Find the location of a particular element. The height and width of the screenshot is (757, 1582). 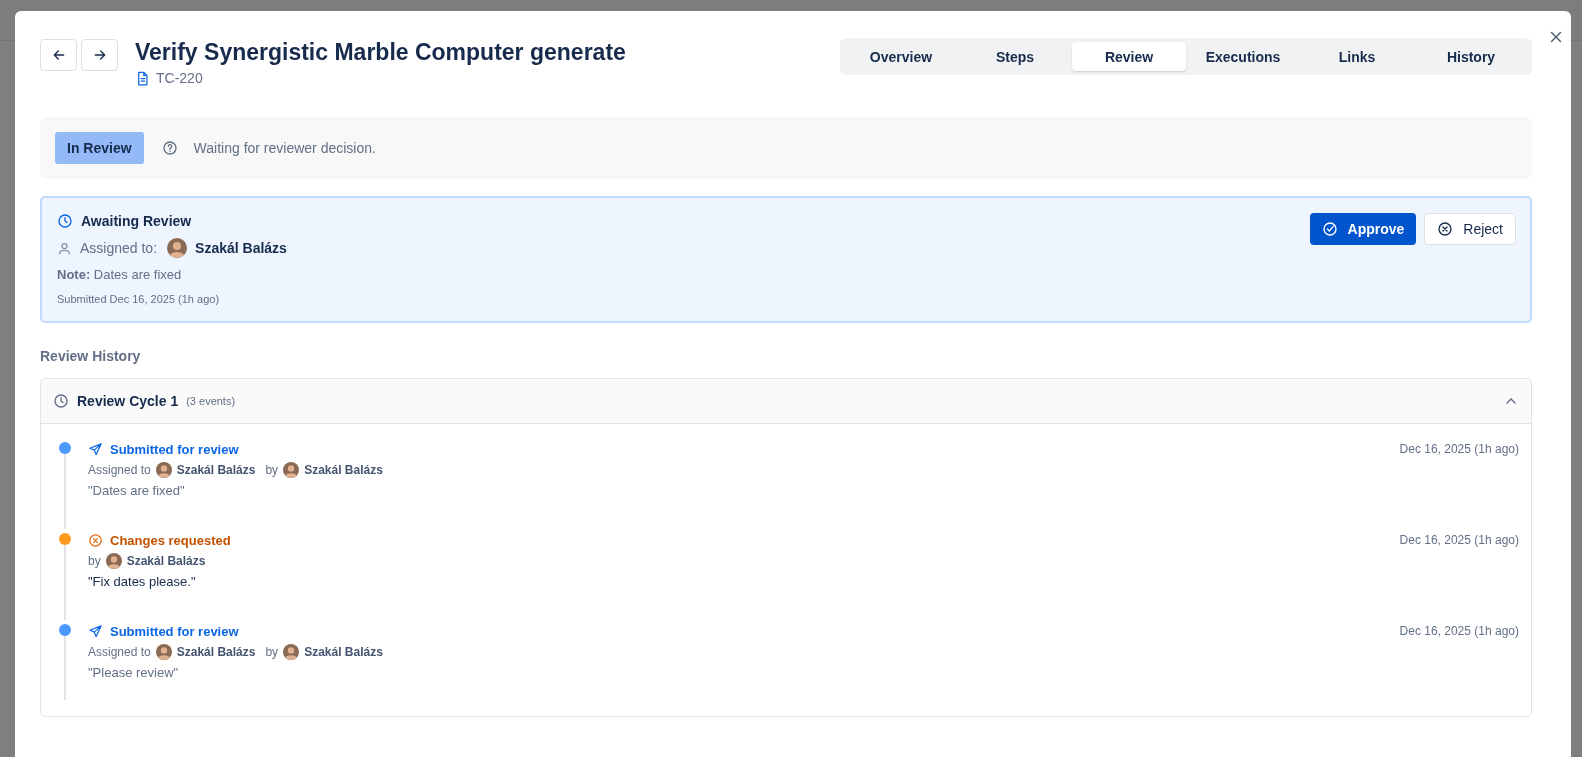

reject-button: Reject is located at coordinates (1470, 229).